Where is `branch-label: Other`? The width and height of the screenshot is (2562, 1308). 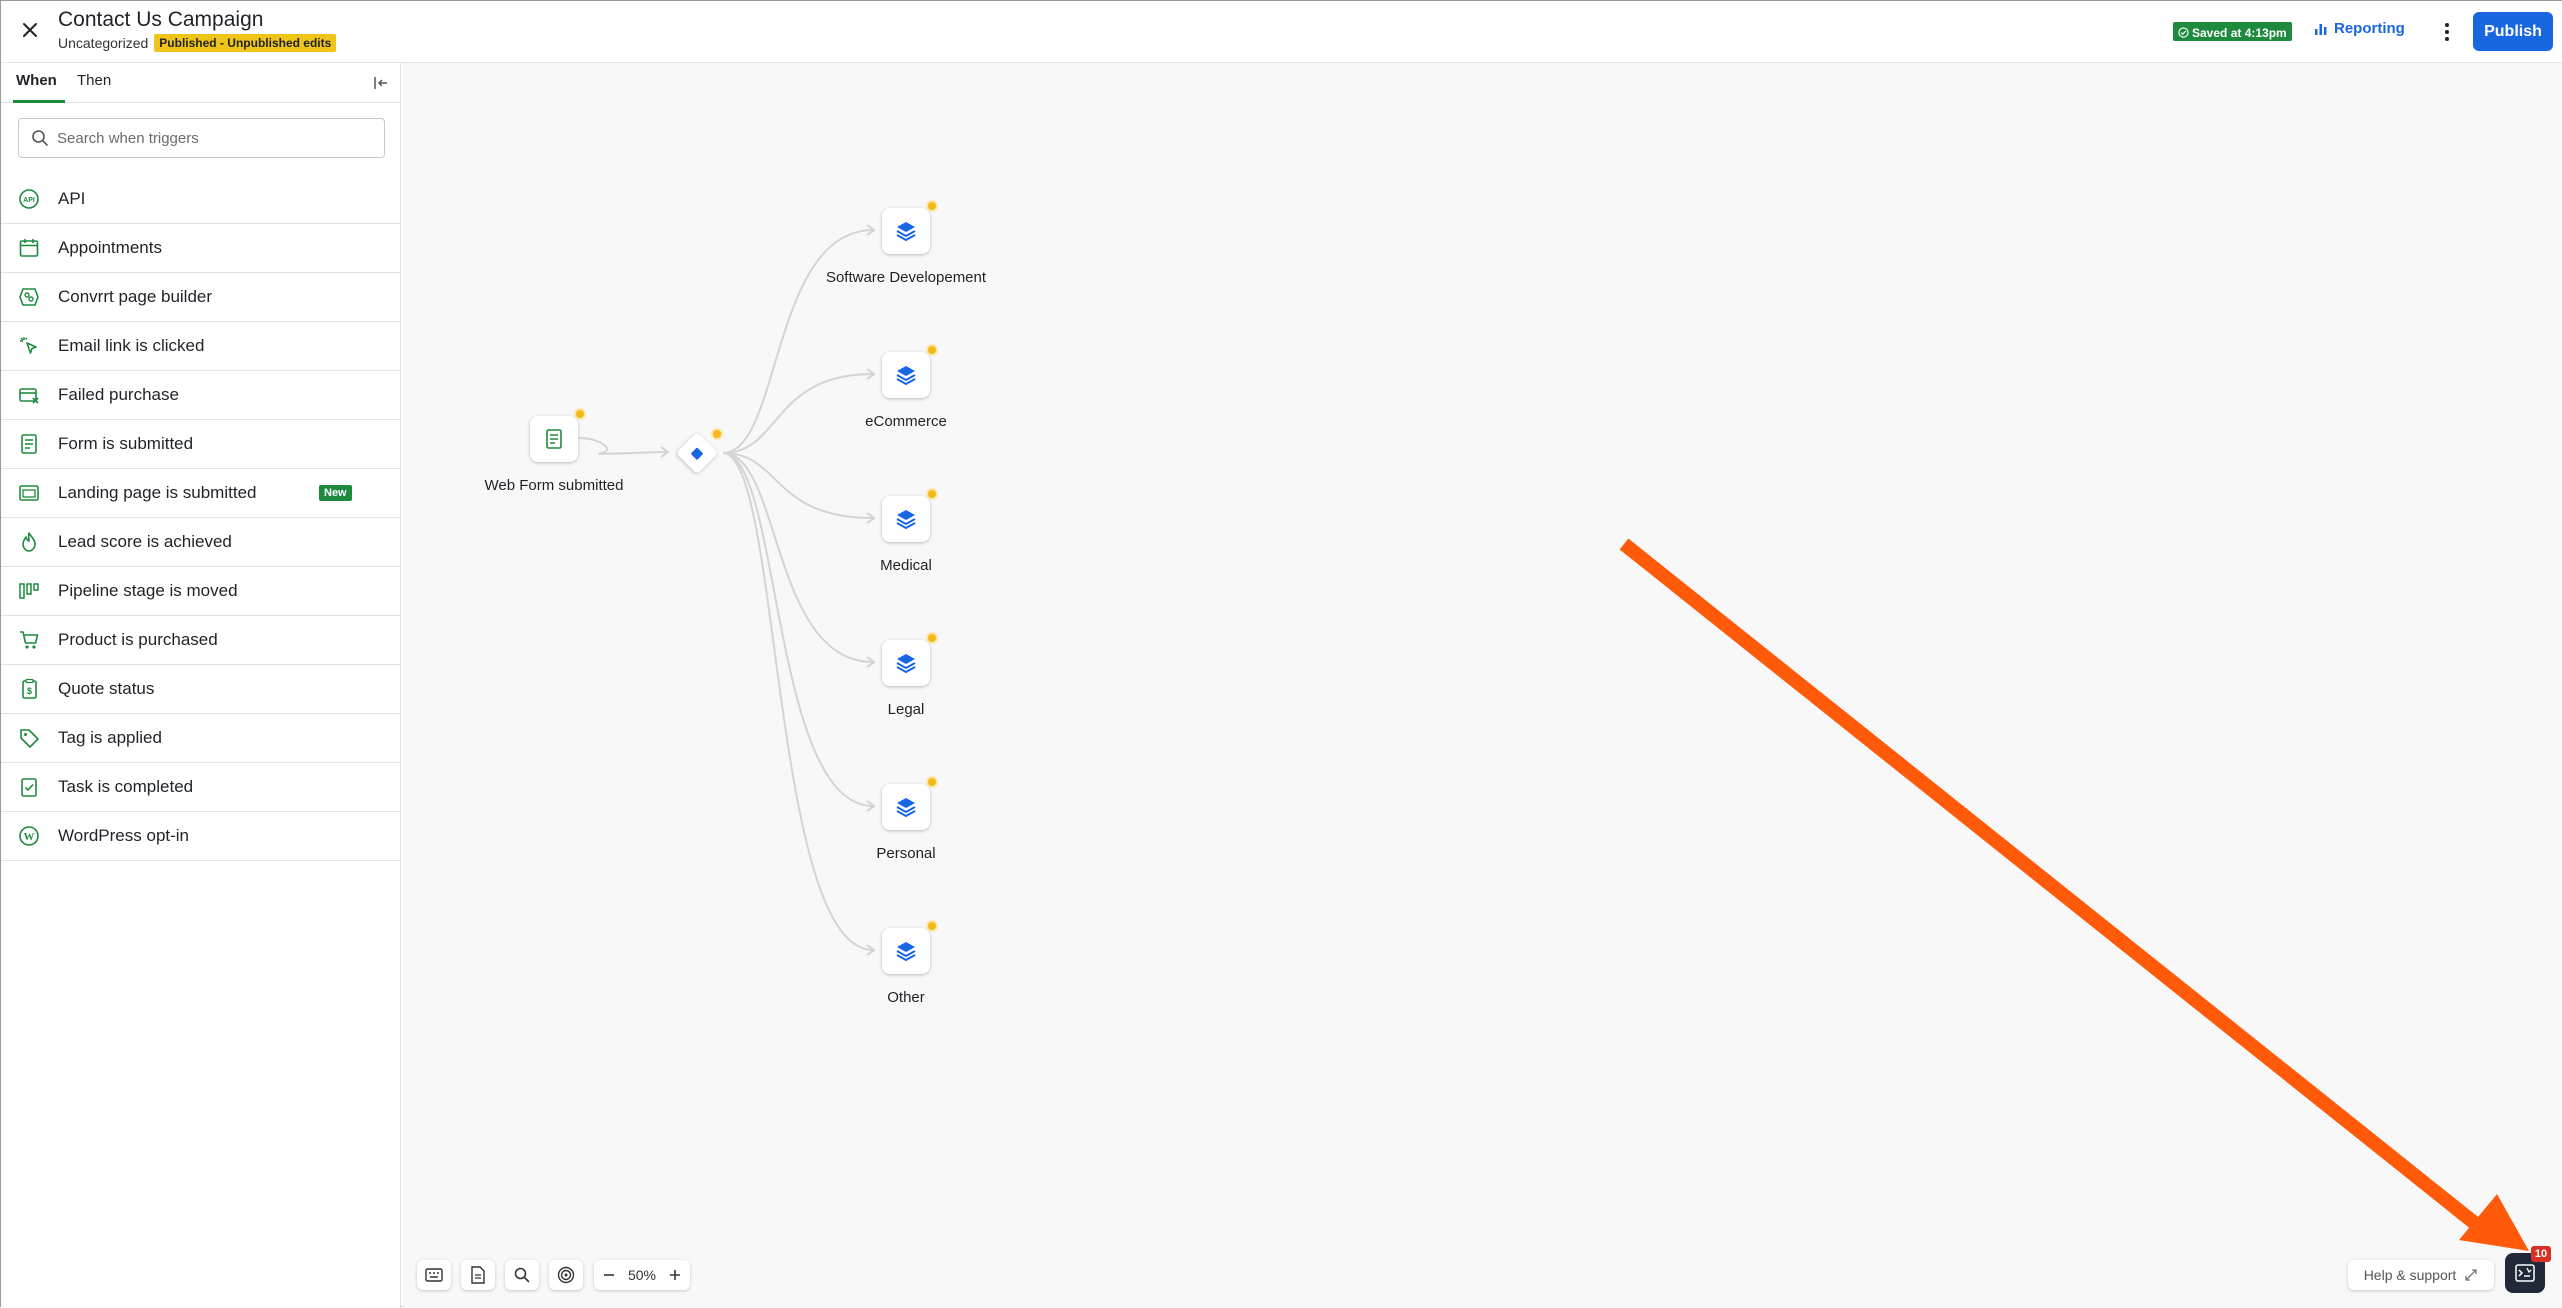 branch-label: Other is located at coordinates (906, 997).